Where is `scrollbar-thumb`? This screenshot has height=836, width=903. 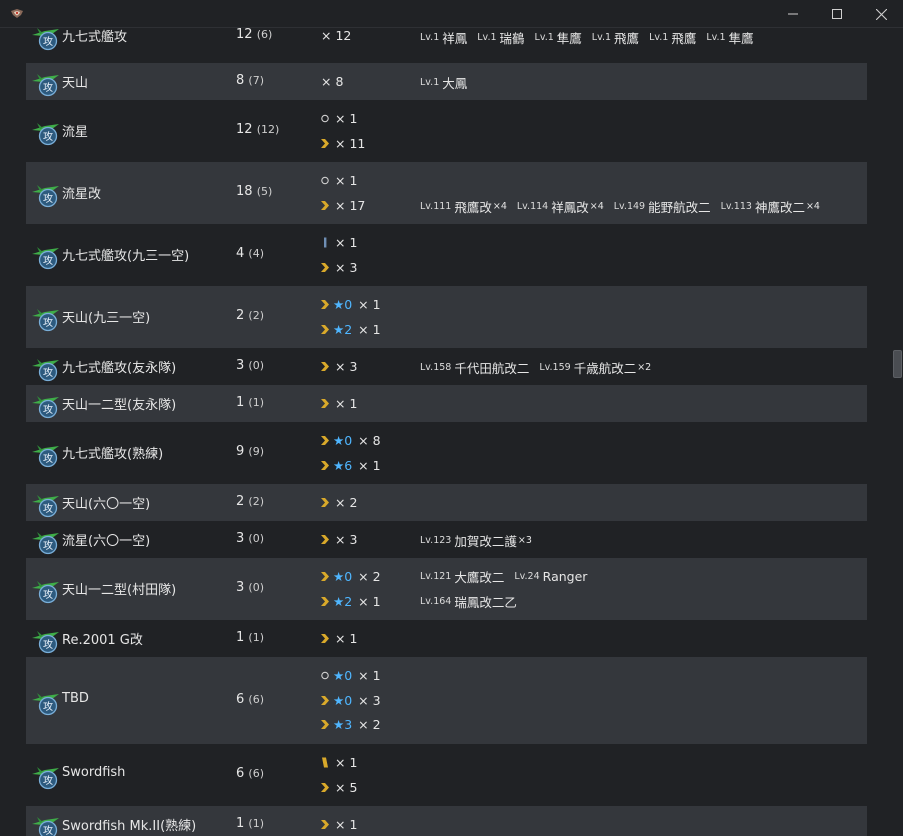
scrollbar-thumb is located at coordinates (897, 364).